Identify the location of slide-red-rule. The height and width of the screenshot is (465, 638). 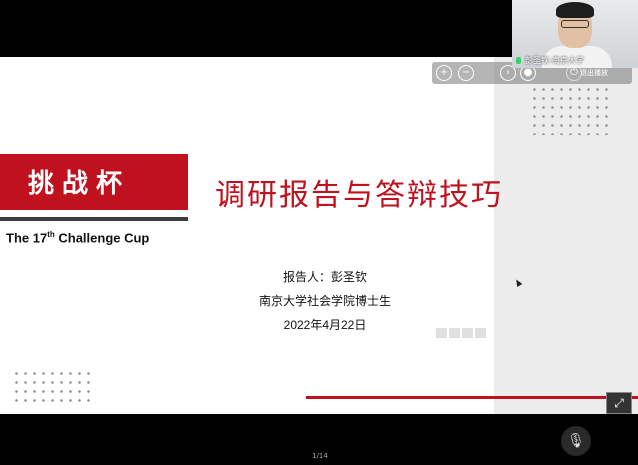
(472, 397).